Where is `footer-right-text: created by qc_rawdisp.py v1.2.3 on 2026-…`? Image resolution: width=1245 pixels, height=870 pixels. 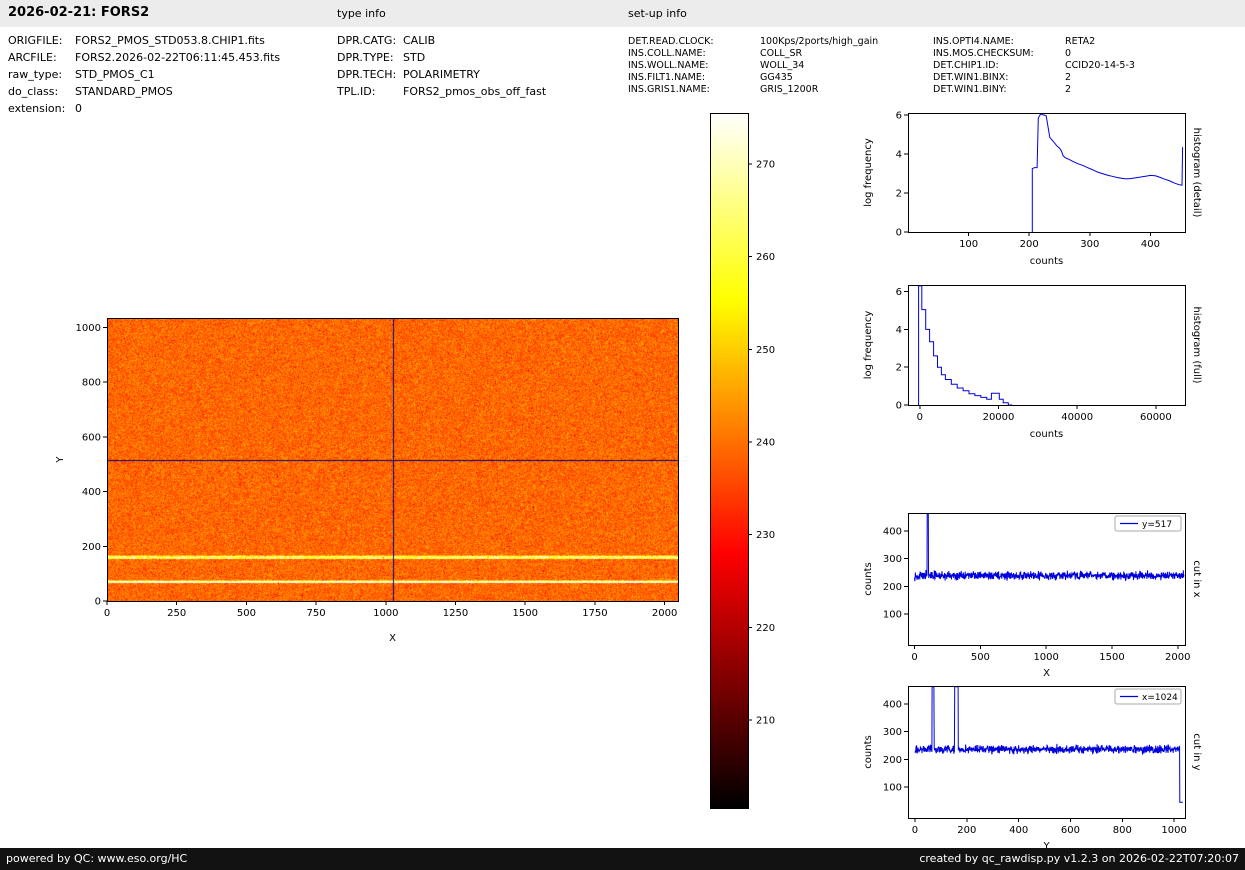
footer-right-text: created by qc_rawdisp.py v1.2.3 on 2026-… is located at coordinates (1079, 858).